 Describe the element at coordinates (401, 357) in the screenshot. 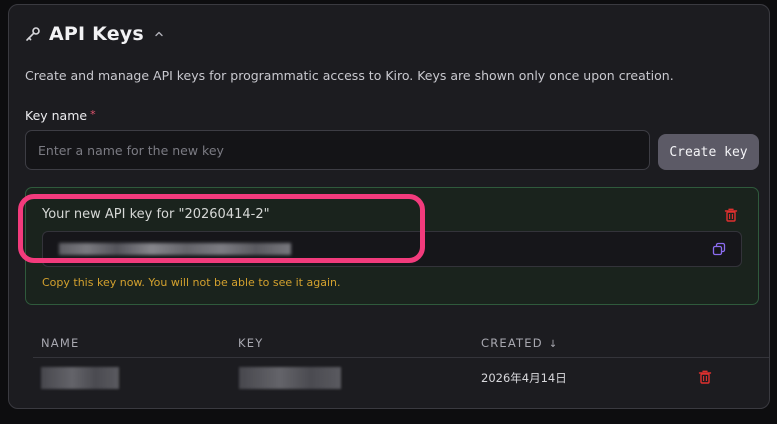

I see `table-header-divider` at that location.